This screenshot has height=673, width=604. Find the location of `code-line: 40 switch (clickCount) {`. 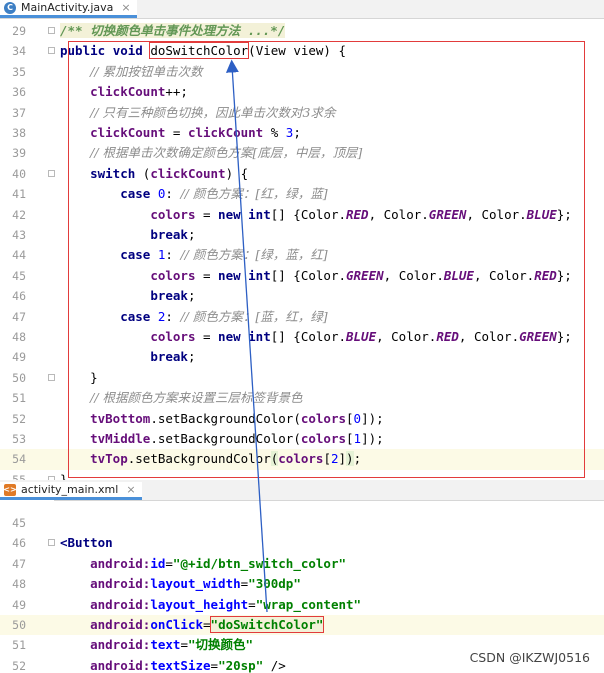

code-line: 40 switch (clickCount) { is located at coordinates (302, 174).